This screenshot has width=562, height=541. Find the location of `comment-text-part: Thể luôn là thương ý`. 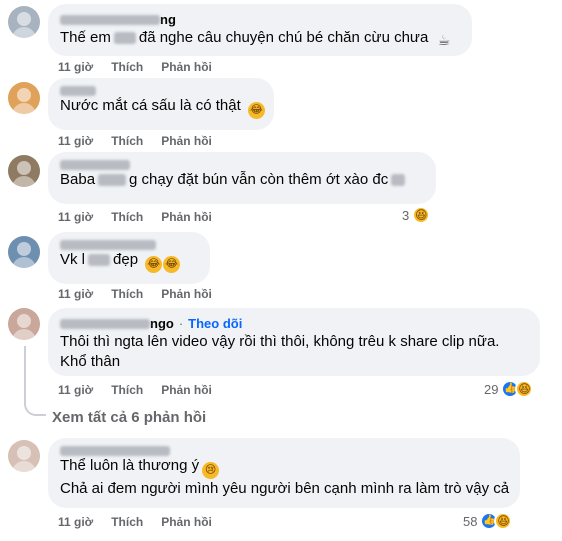

comment-text-part: Thể luôn là thương ý is located at coordinates (130, 465).